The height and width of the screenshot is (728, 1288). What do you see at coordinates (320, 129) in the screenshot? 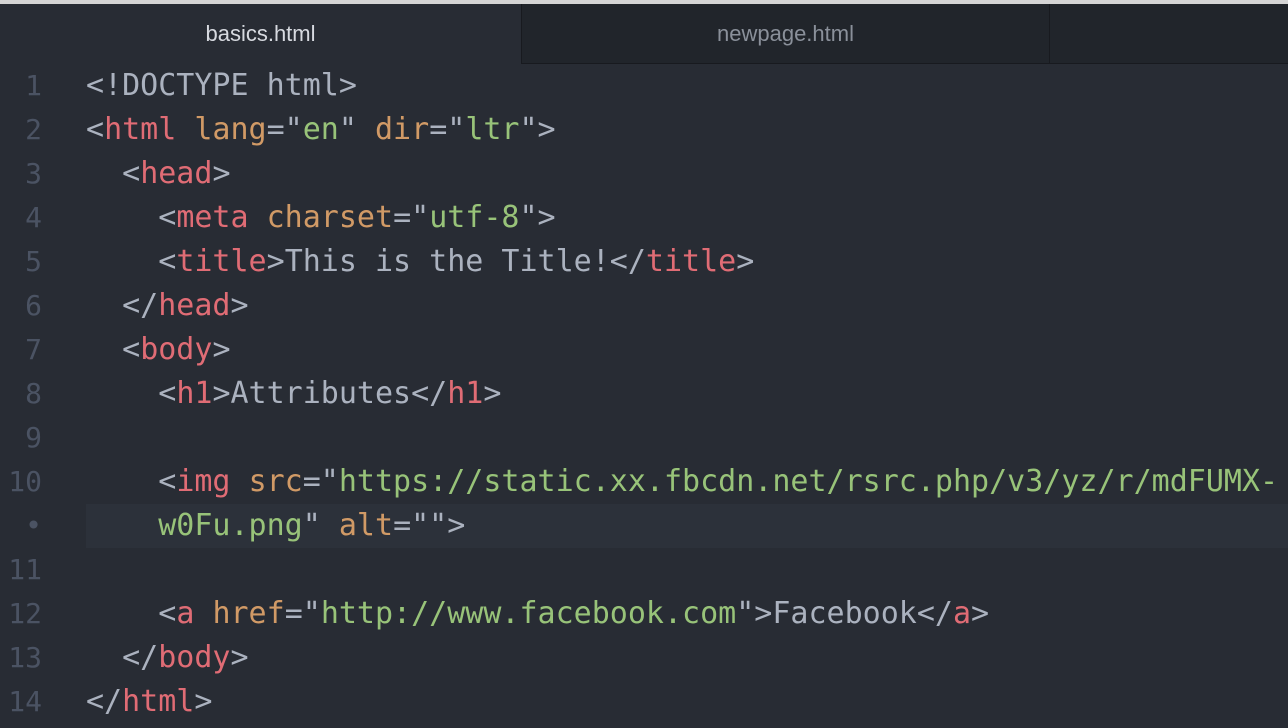
I see `token-str: en` at bounding box center [320, 129].